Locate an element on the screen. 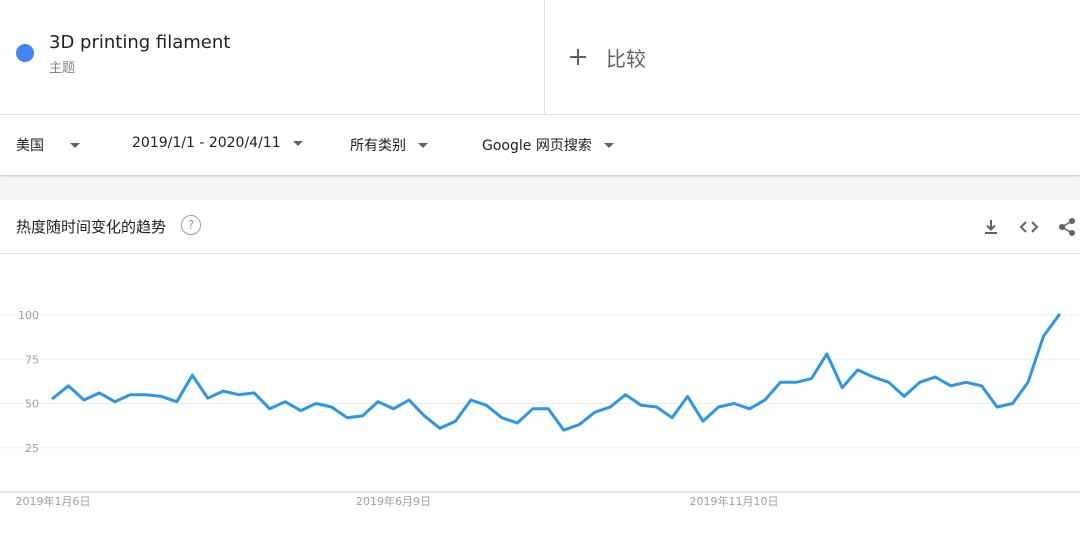 The height and width of the screenshot is (534, 1080). y-tick-label: 100 is located at coordinates (28, 315).